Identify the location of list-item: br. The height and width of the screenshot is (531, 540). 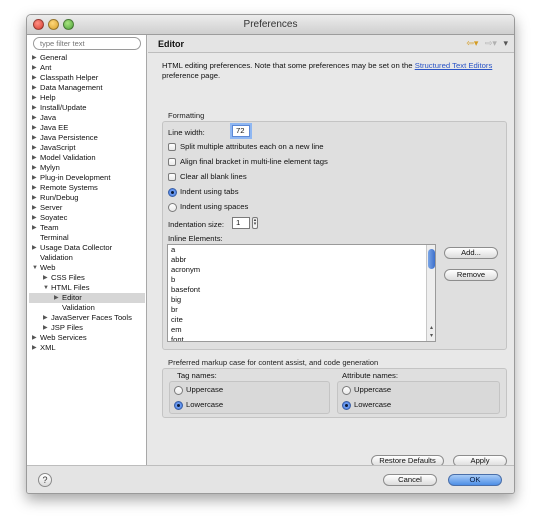
(301, 310).